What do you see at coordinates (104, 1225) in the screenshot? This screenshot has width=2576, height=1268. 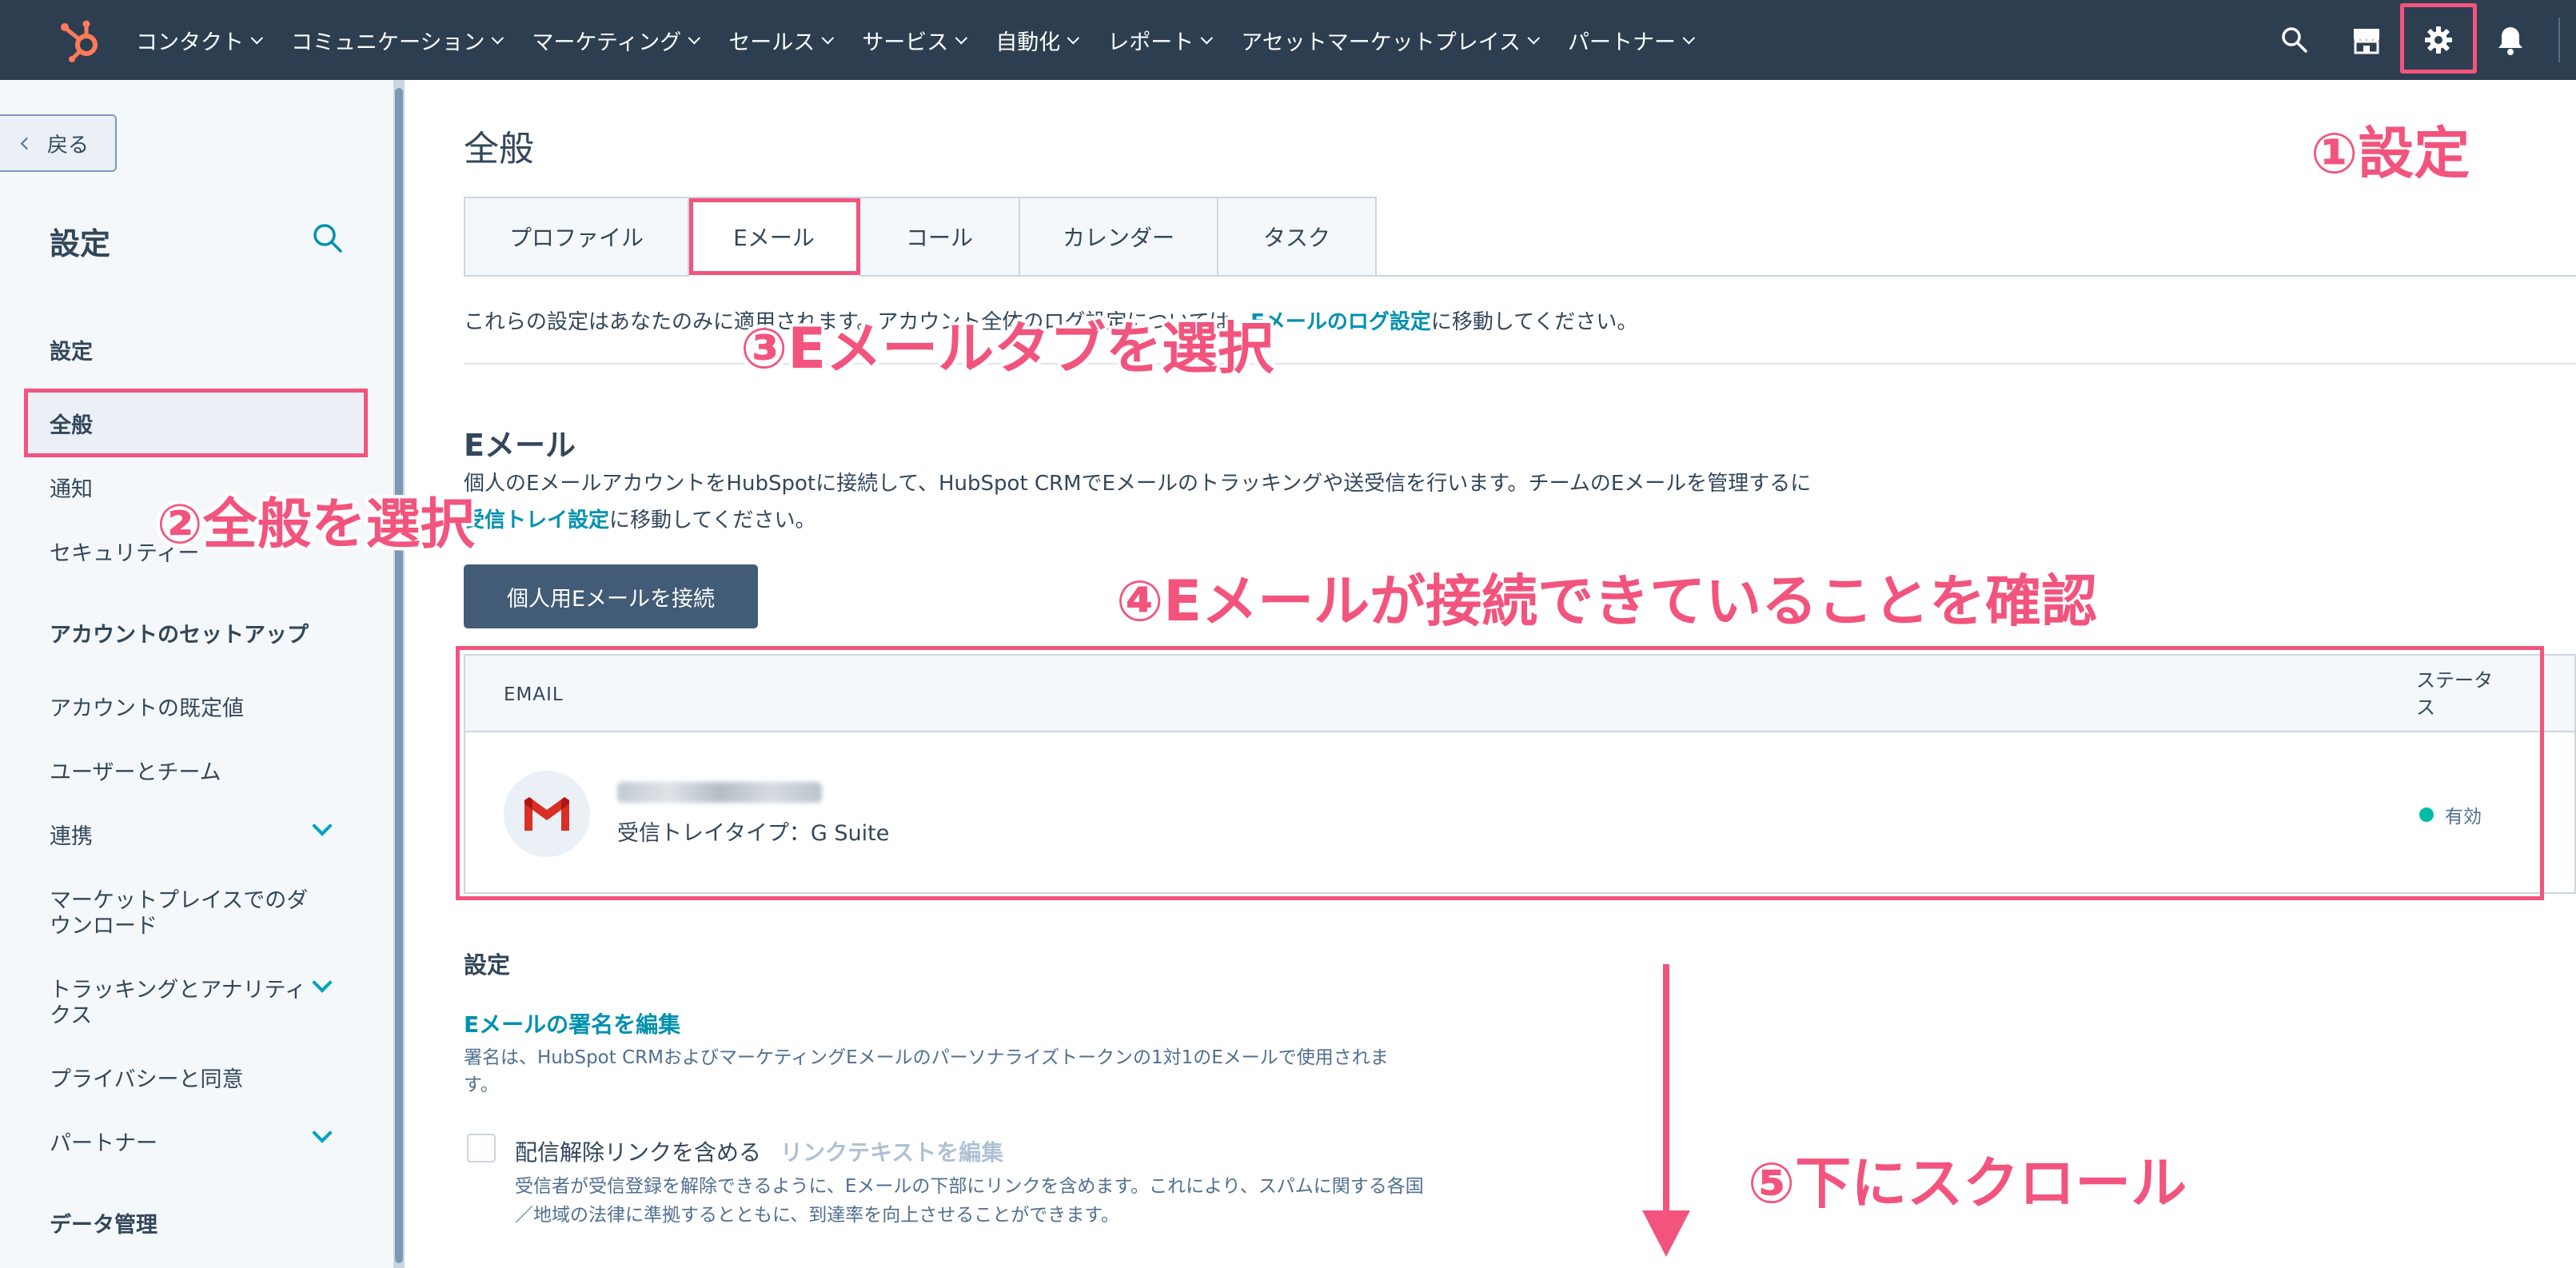 I see `sidebar-heading-data-management: データ管理` at bounding box center [104, 1225].